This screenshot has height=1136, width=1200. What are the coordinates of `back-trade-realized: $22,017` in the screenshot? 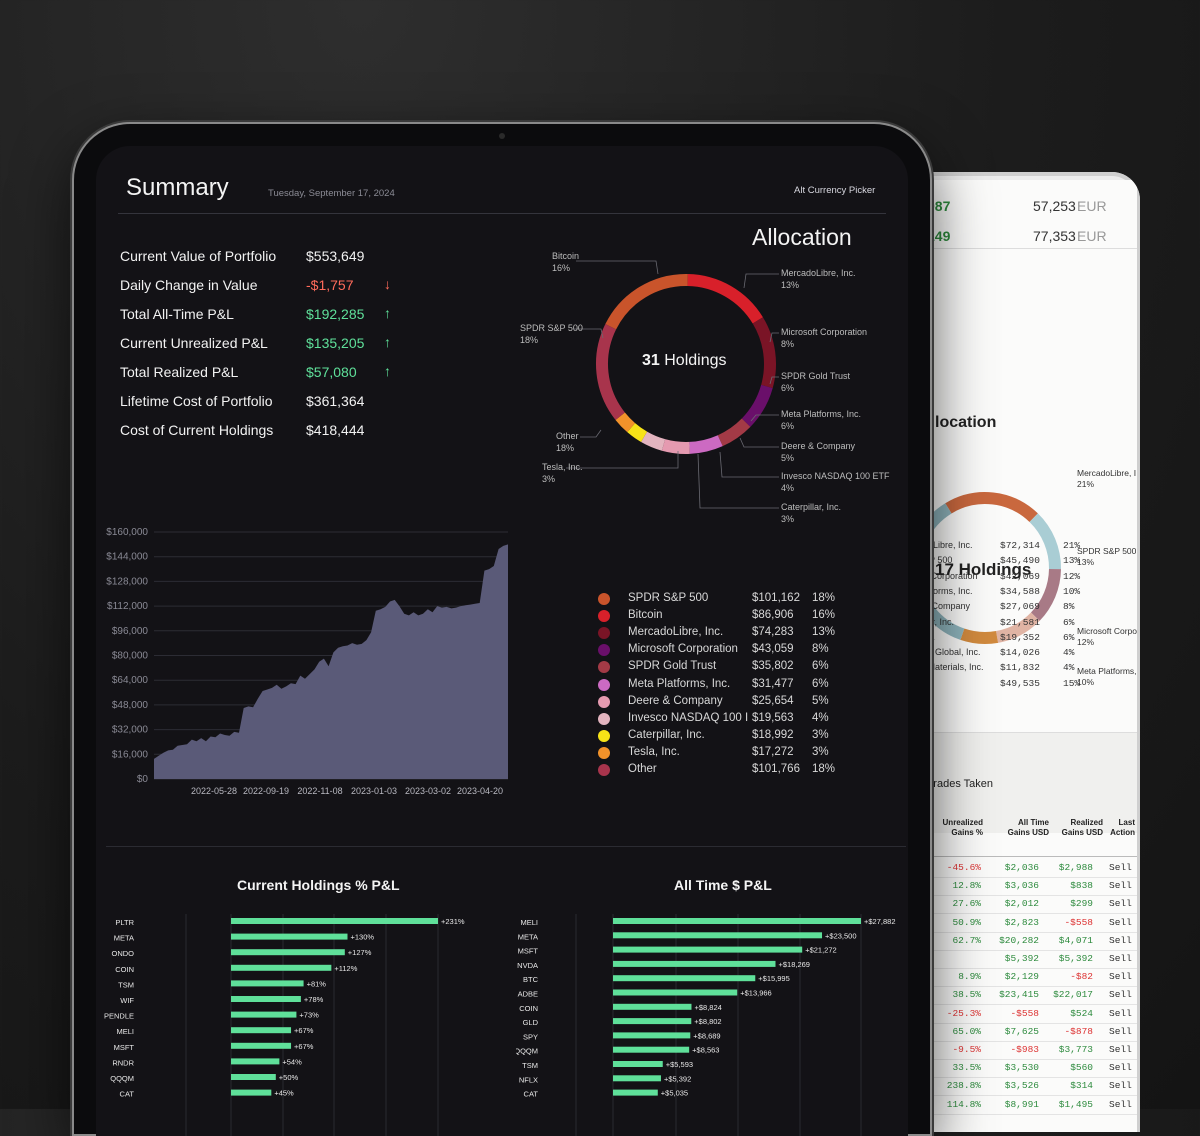 It's located at (1073, 995).